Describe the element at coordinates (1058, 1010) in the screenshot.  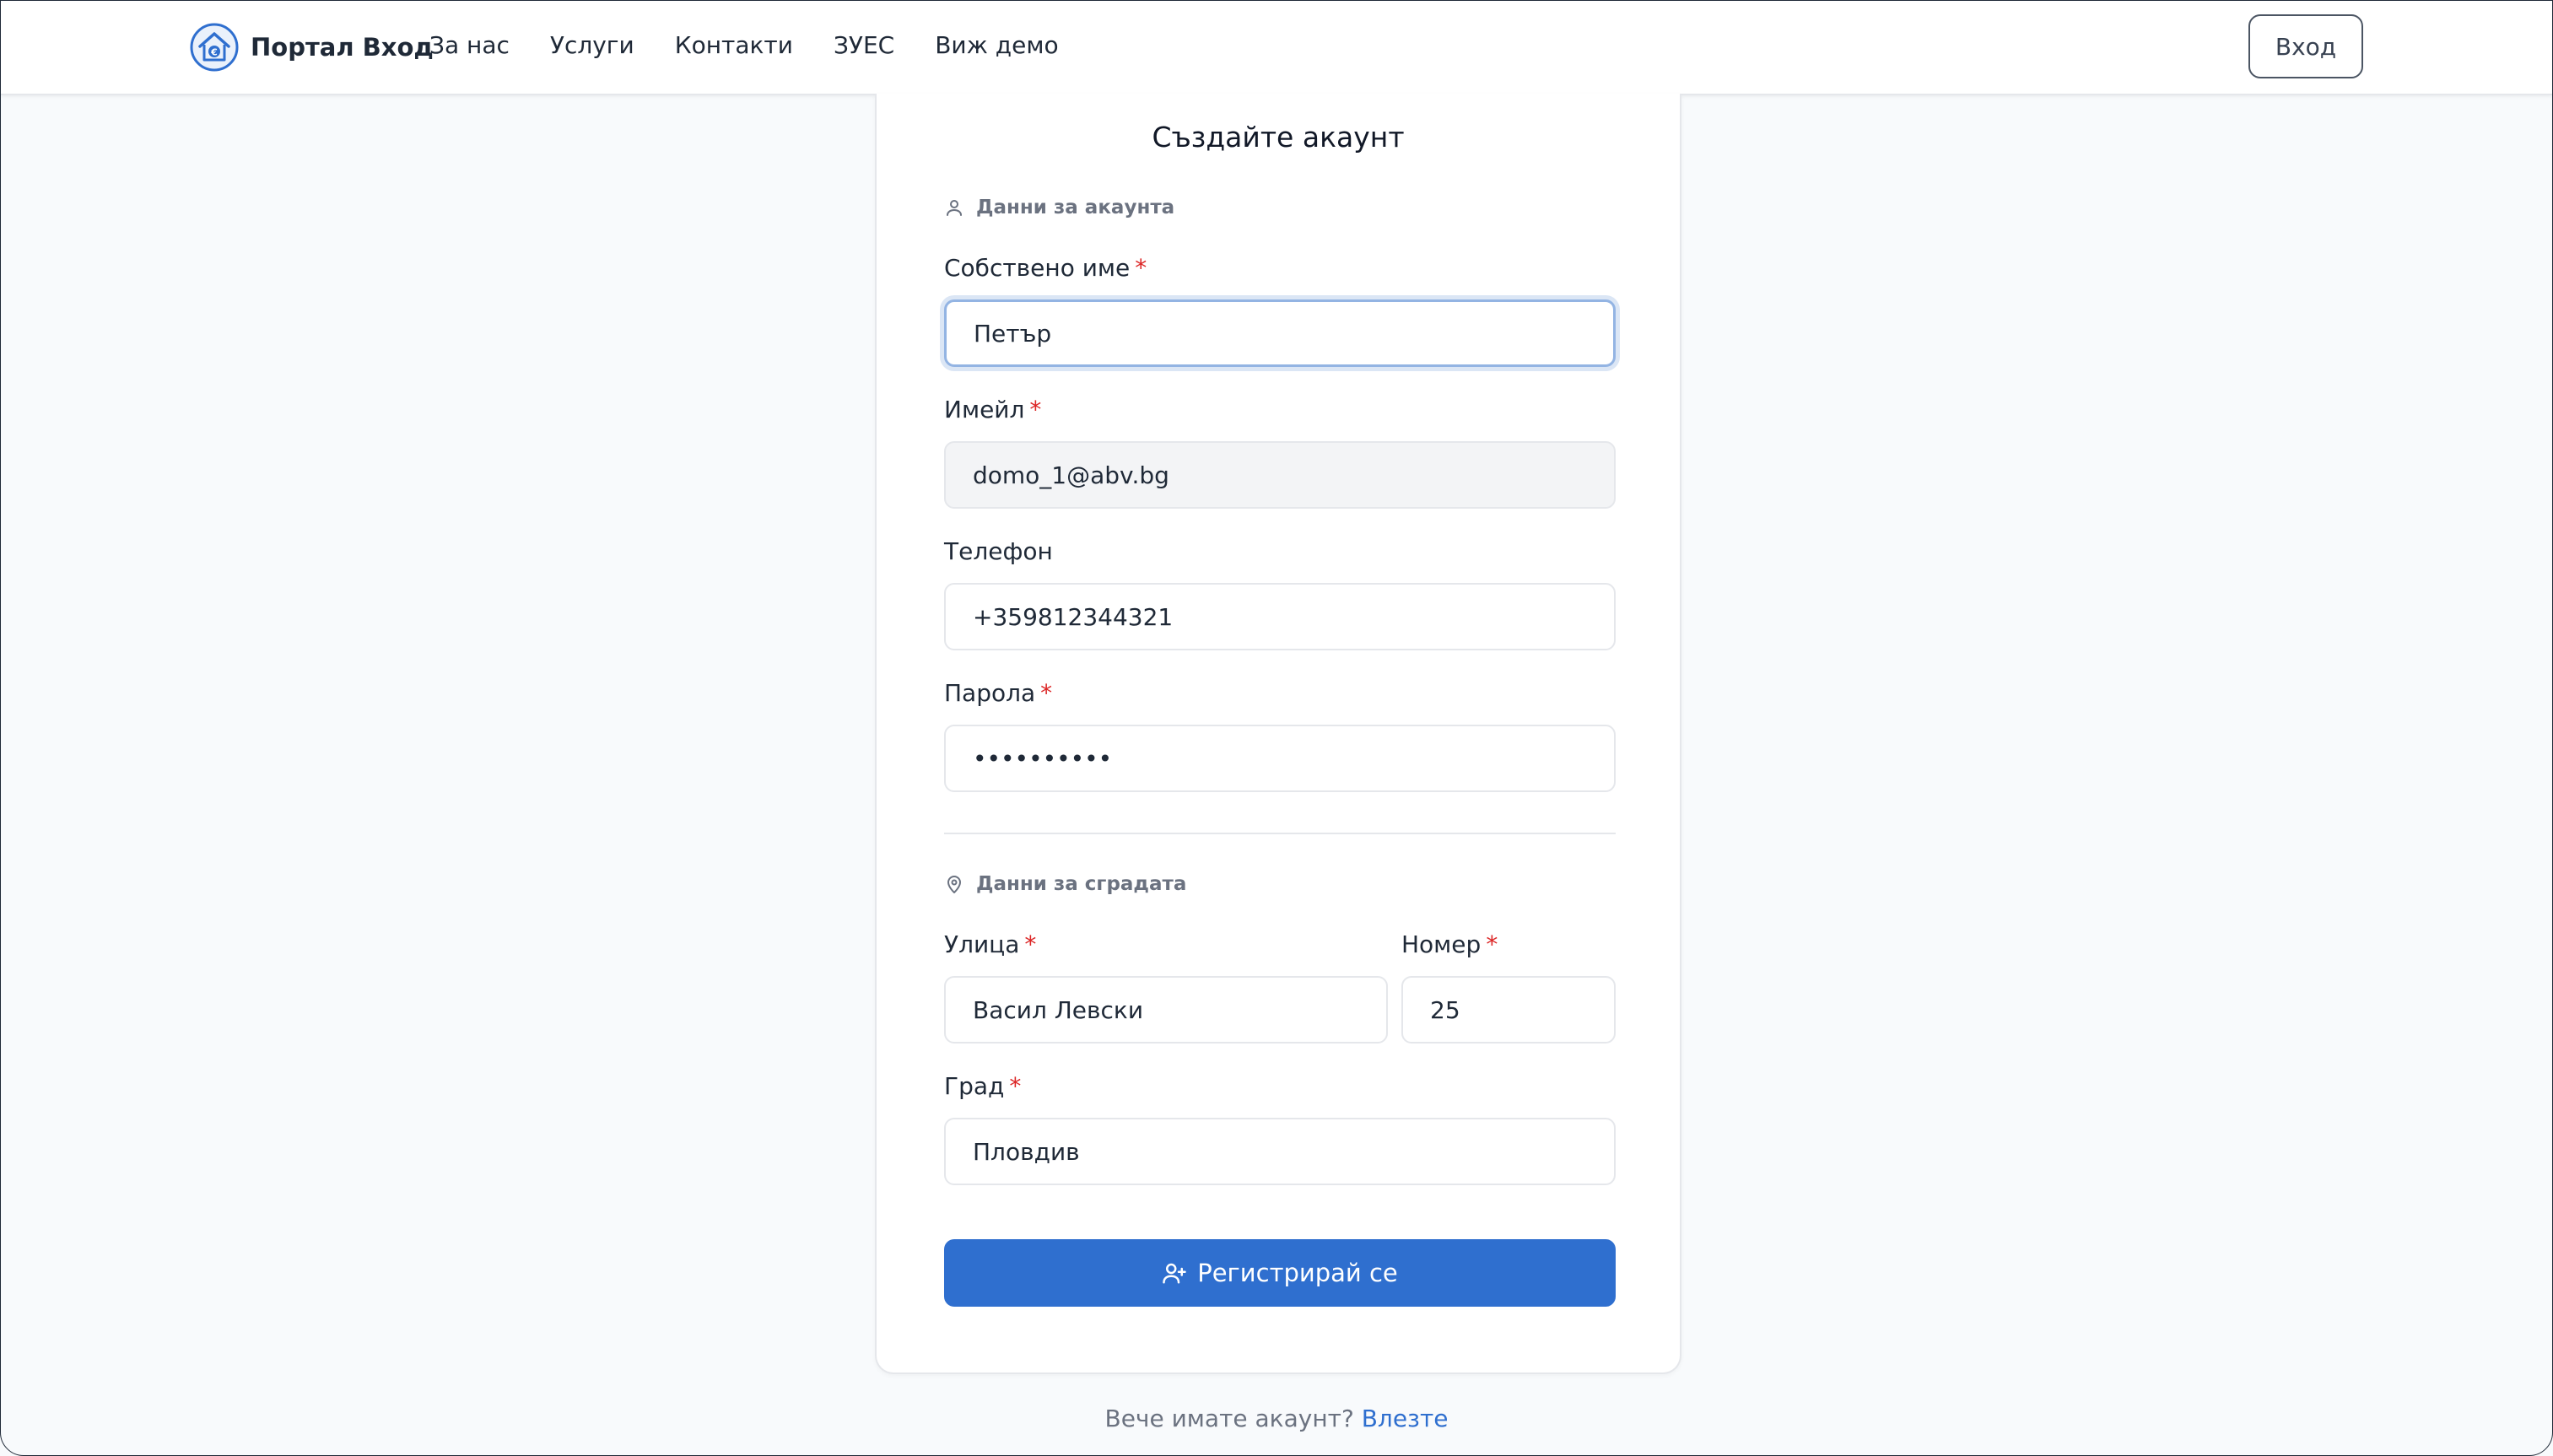
I see `street-value: Васил Левски` at that location.